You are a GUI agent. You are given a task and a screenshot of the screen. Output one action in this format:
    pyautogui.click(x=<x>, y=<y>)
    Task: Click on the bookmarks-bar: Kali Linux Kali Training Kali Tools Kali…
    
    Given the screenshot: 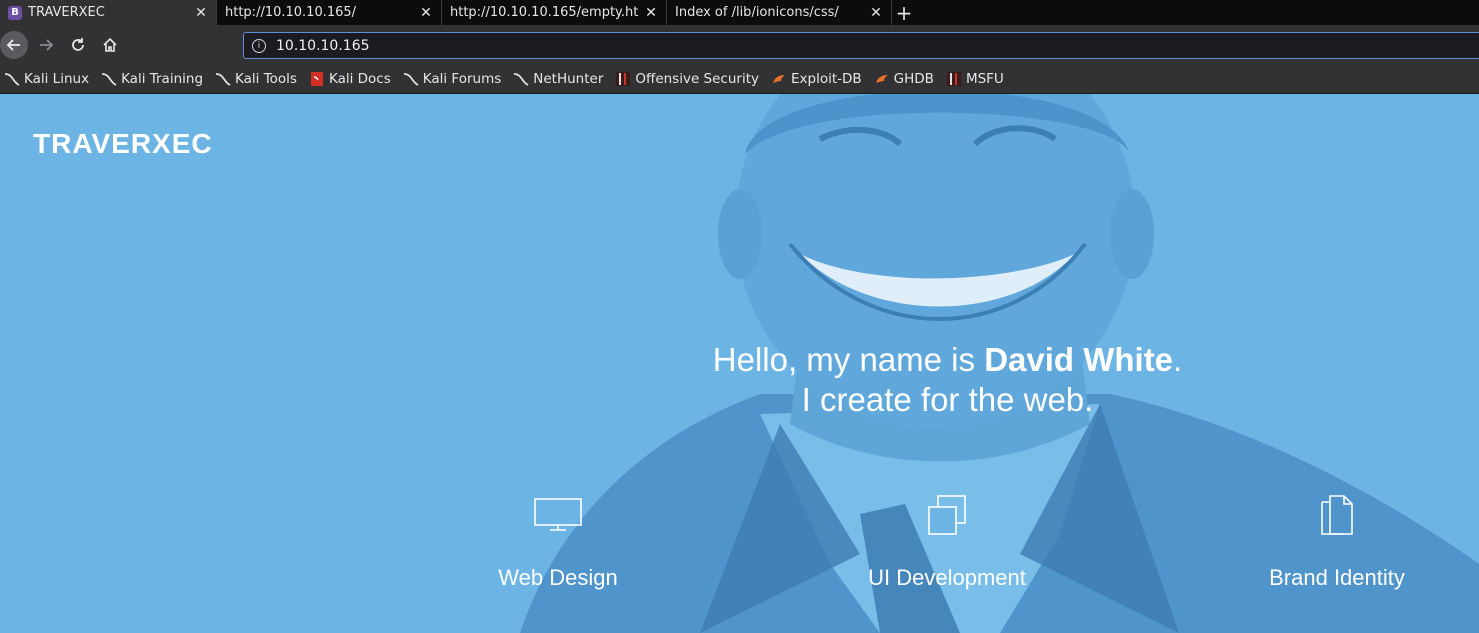 What is the action you would take?
    pyautogui.click(x=739, y=79)
    